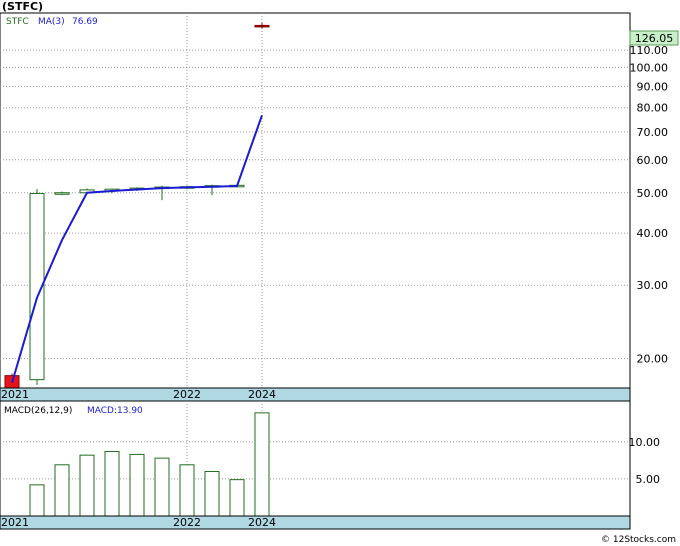 This screenshot has width=680, height=546. Describe the element at coordinates (15, 522) in the screenshot. I see `macd-x-tick-label: 2021` at that location.